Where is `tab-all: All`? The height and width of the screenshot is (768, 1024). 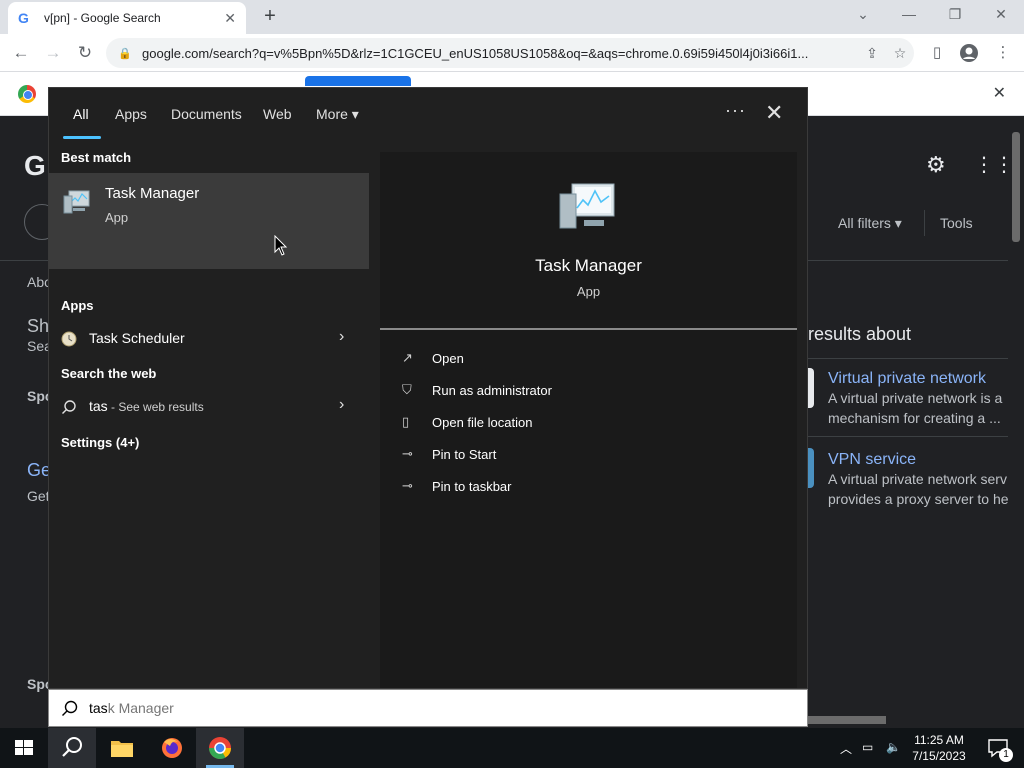
tab-all: All is located at coordinates (81, 114).